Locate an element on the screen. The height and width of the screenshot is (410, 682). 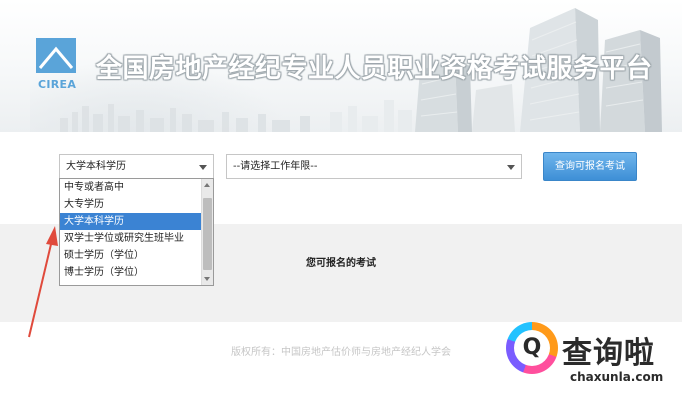
watermark-url: chaxunla.com is located at coordinates (617, 377).